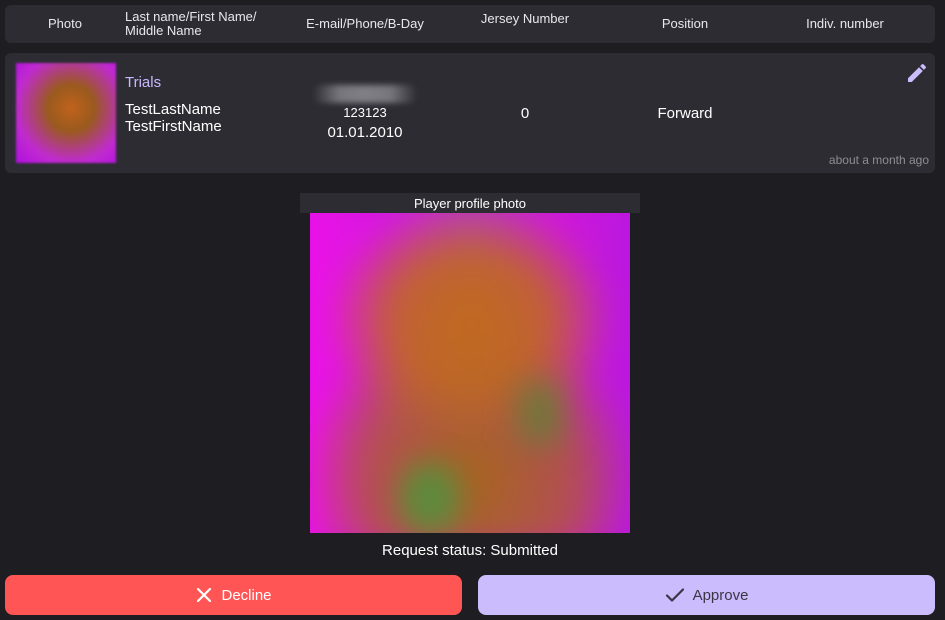  I want to click on email-redacted, so click(365, 94).